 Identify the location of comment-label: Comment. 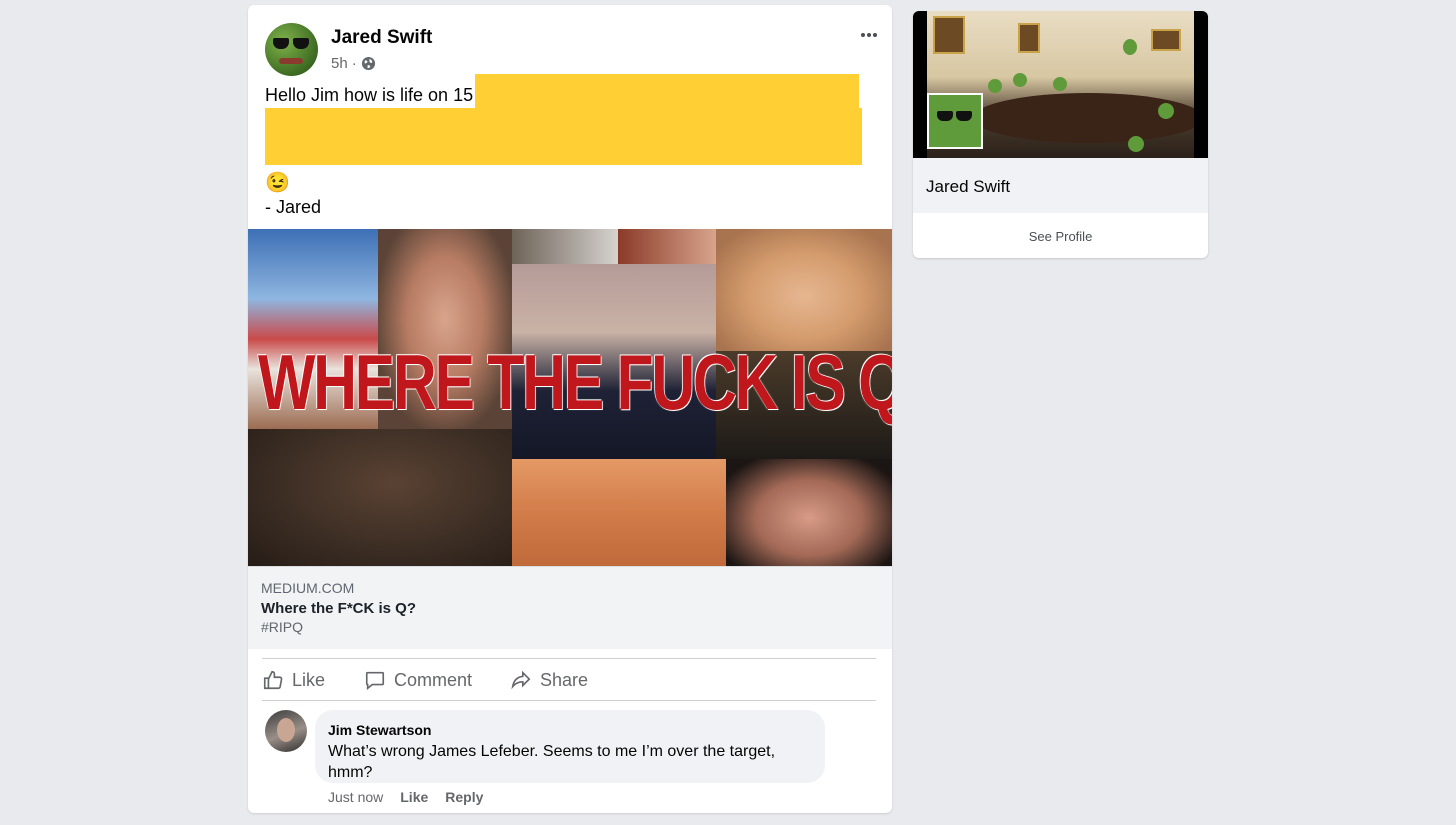
(433, 679).